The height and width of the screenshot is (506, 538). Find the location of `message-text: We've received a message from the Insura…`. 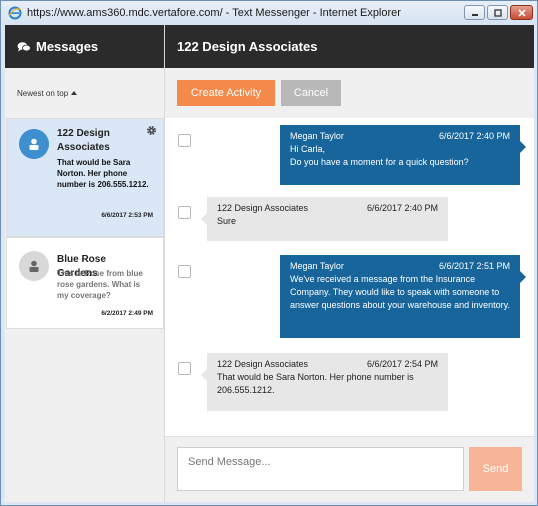

message-text: We've received a message from the Insura… is located at coordinates (400, 292).